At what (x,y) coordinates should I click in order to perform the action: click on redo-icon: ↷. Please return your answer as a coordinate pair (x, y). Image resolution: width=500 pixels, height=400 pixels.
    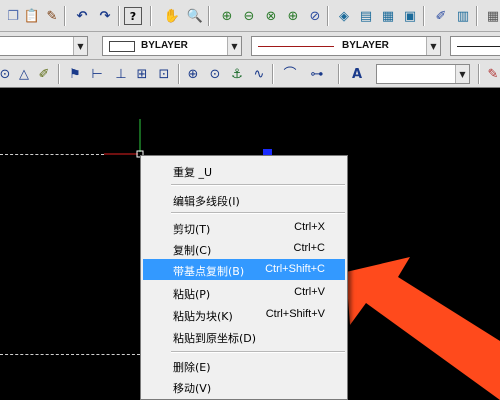
    Looking at the image, I should click on (105, 16).